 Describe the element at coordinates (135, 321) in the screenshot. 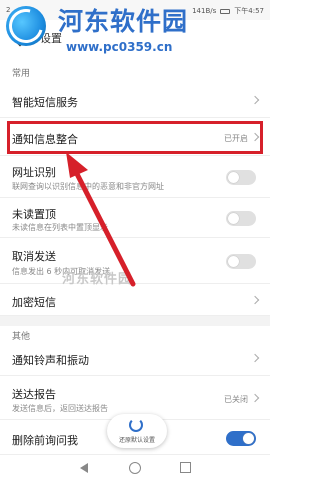

I see `section-gap` at that location.